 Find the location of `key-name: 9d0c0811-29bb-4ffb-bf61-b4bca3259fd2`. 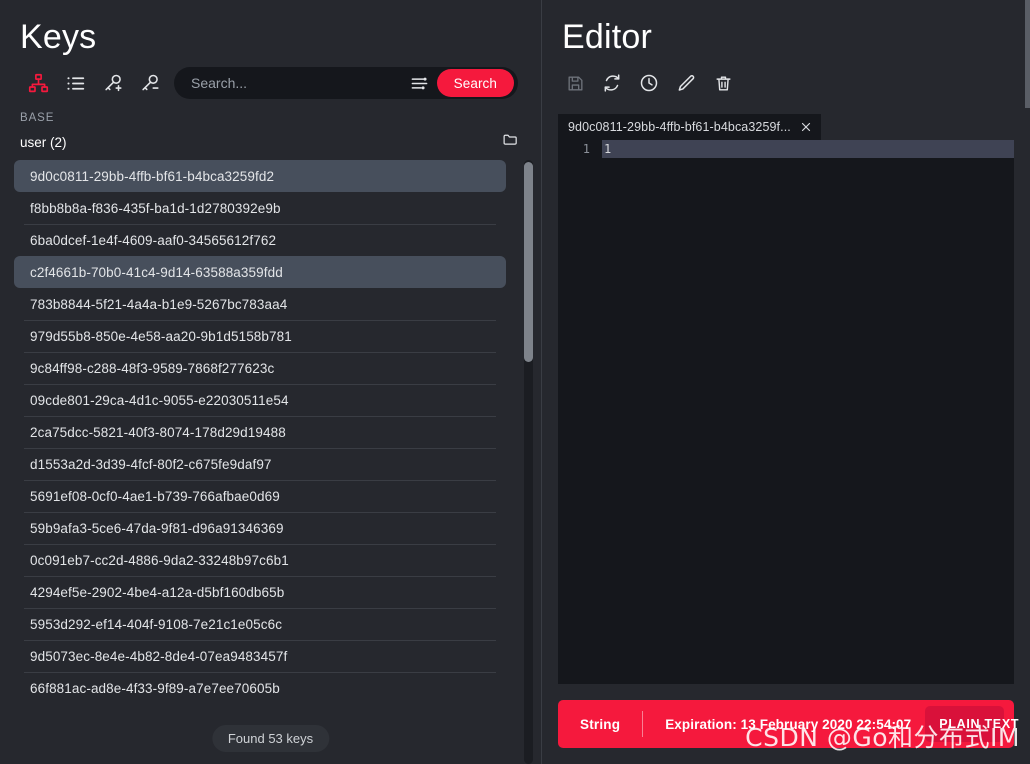

key-name: 9d0c0811-29bb-4ffb-bf61-b4bca3259fd2 is located at coordinates (152, 176).